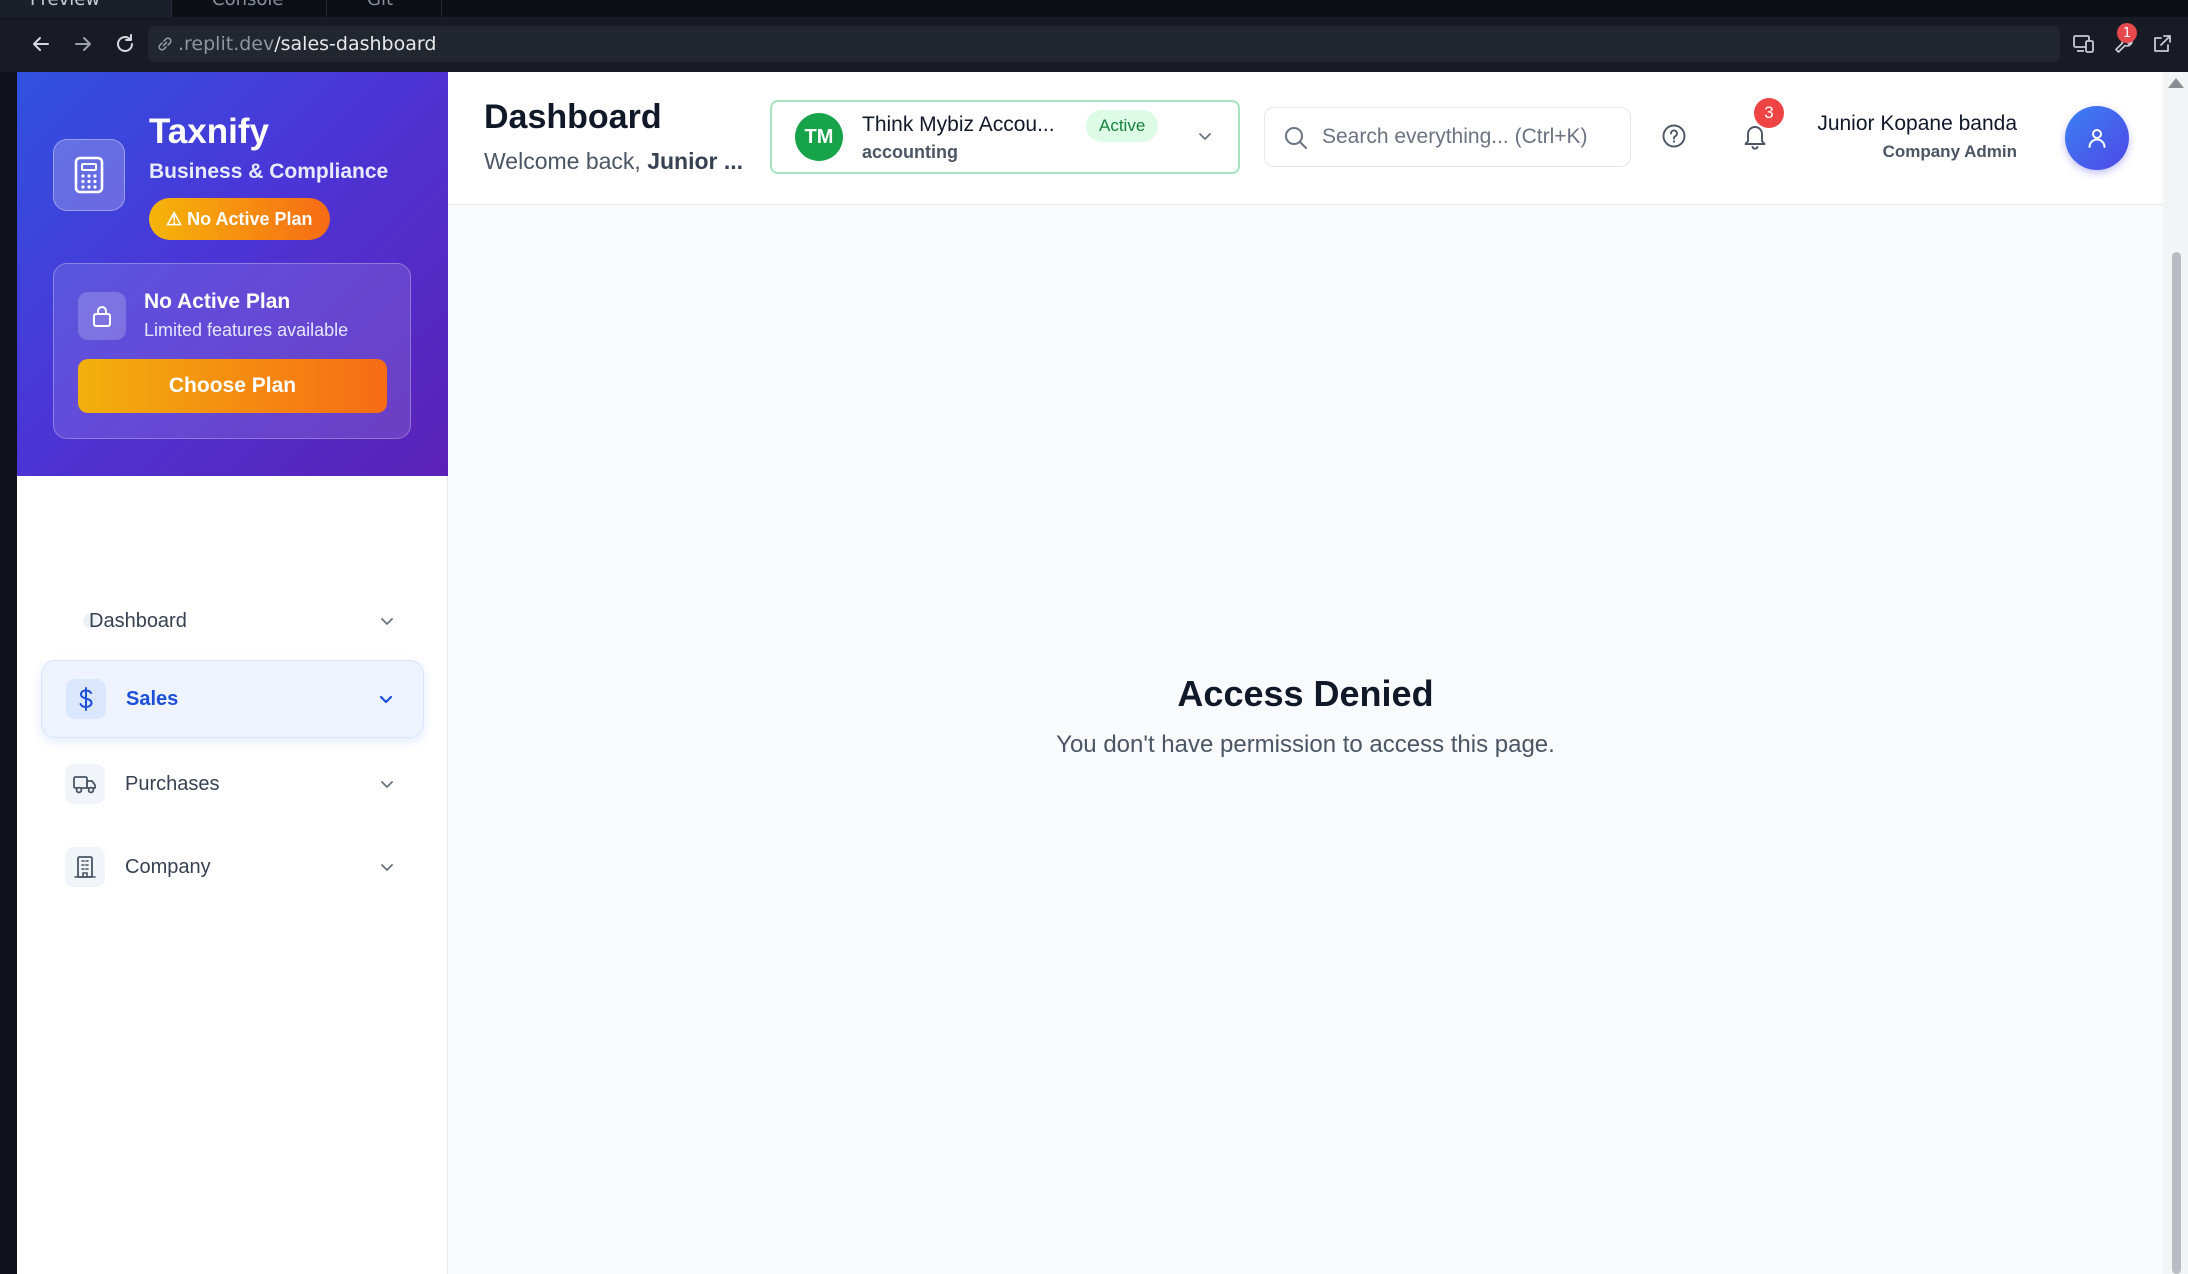  What do you see at coordinates (1104, 44) in the screenshot?
I see `url-field: .replit.dev/sales-dashboard` at bounding box center [1104, 44].